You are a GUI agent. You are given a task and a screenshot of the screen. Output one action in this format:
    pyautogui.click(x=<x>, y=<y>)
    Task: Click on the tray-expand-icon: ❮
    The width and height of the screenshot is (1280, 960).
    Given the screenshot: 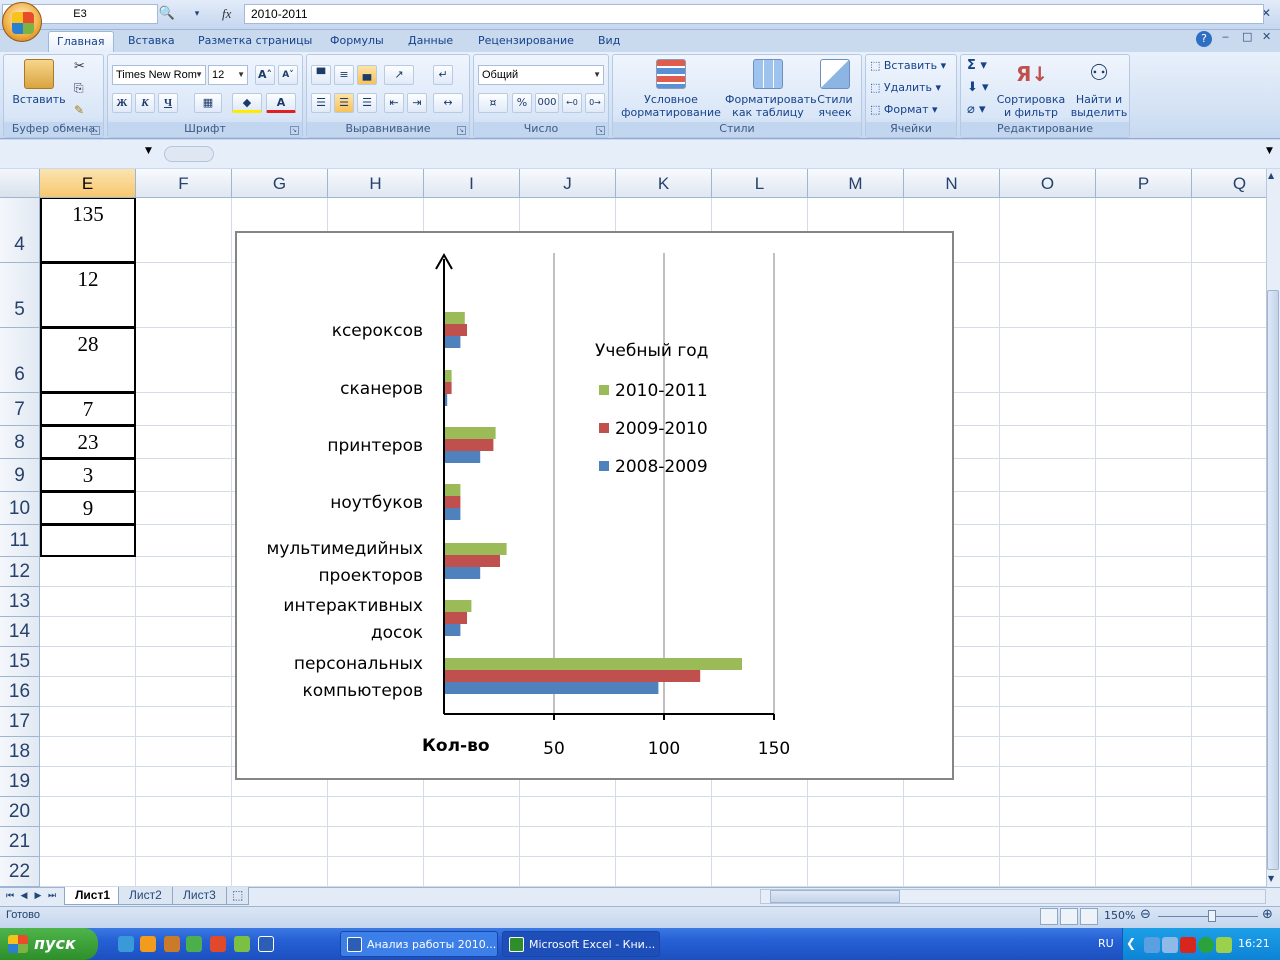 What is the action you would take?
    pyautogui.click(x=1131, y=943)
    